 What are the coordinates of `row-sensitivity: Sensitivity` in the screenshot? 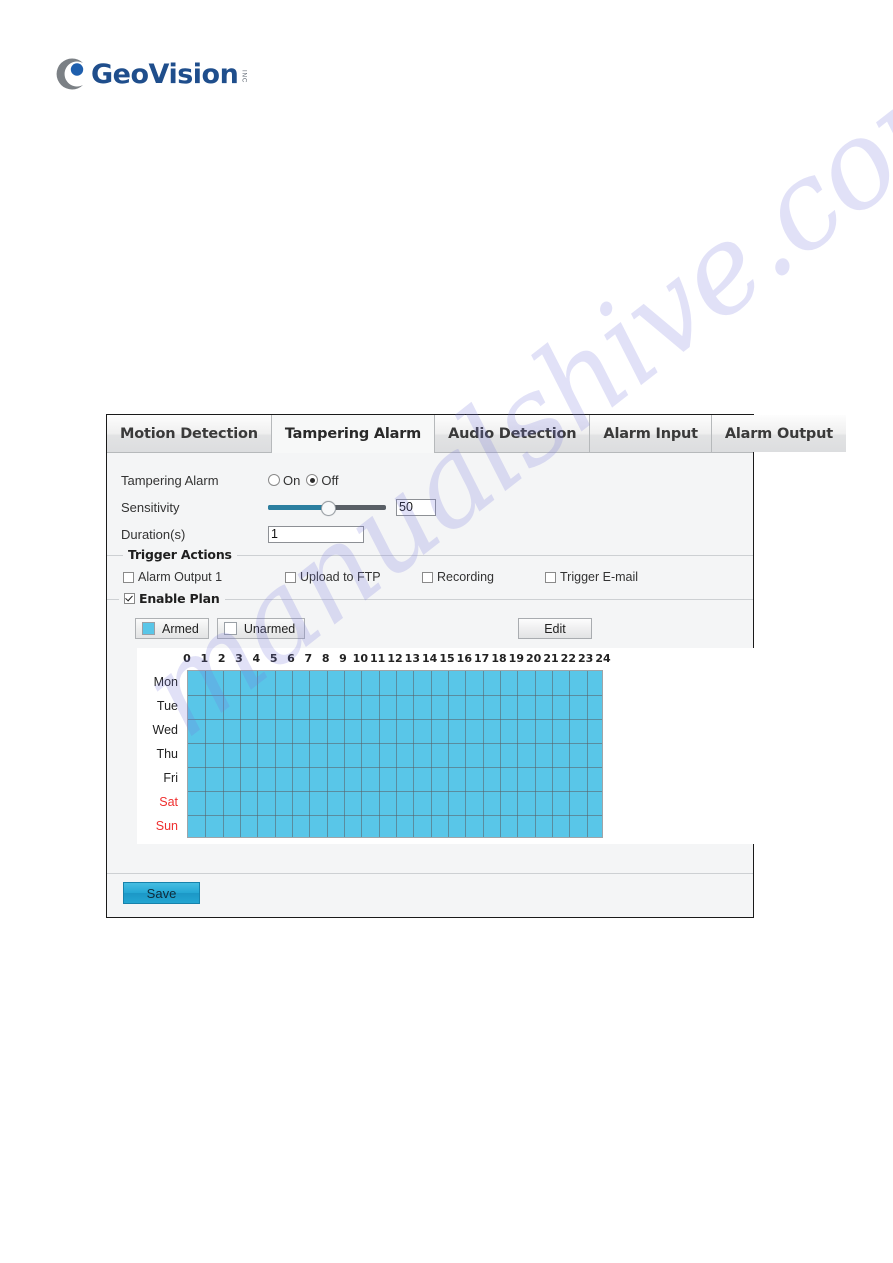 It's located at (437, 507).